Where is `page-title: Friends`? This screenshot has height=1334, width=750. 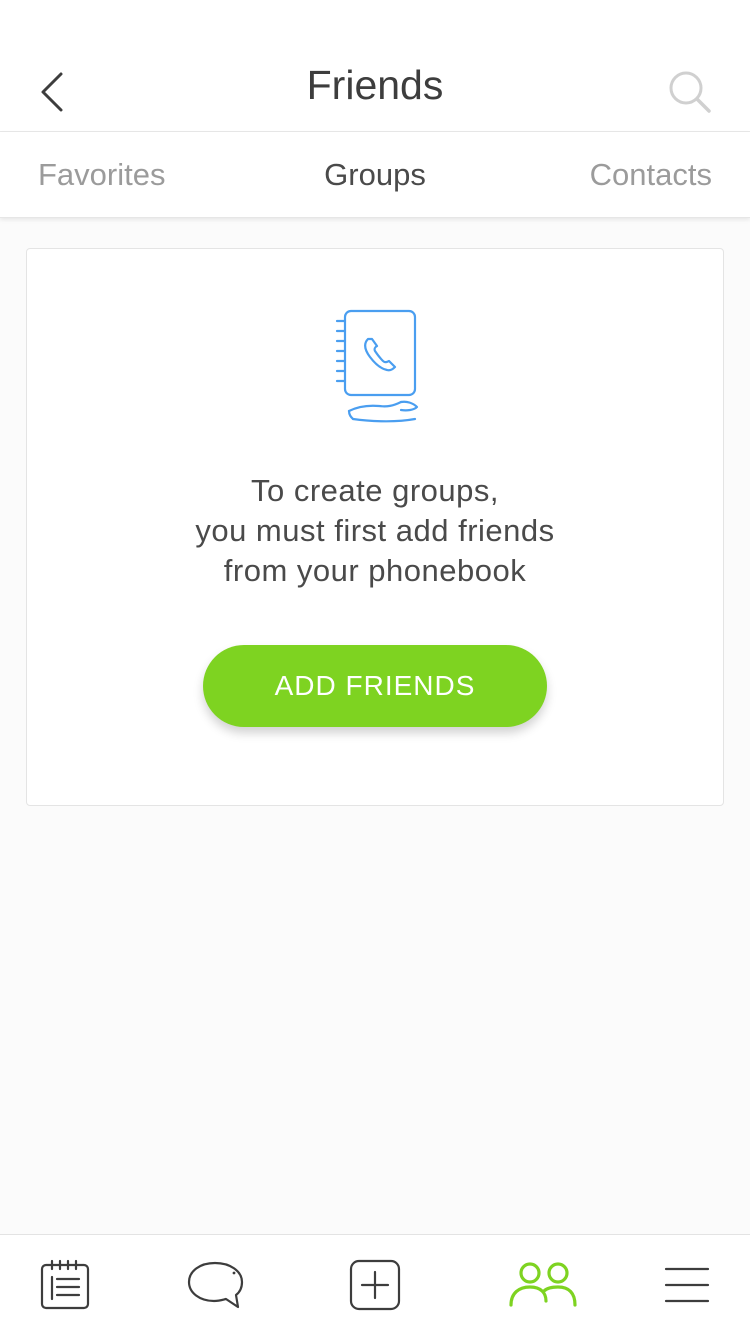
page-title: Friends is located at coordinates (375, 85).